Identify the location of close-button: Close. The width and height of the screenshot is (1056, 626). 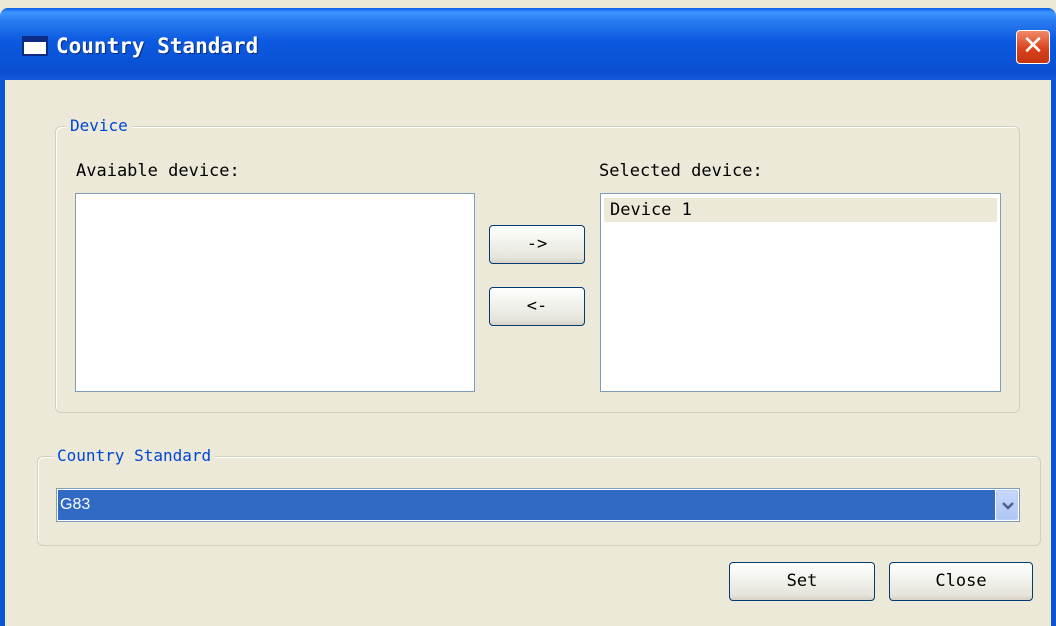
(961, 581).